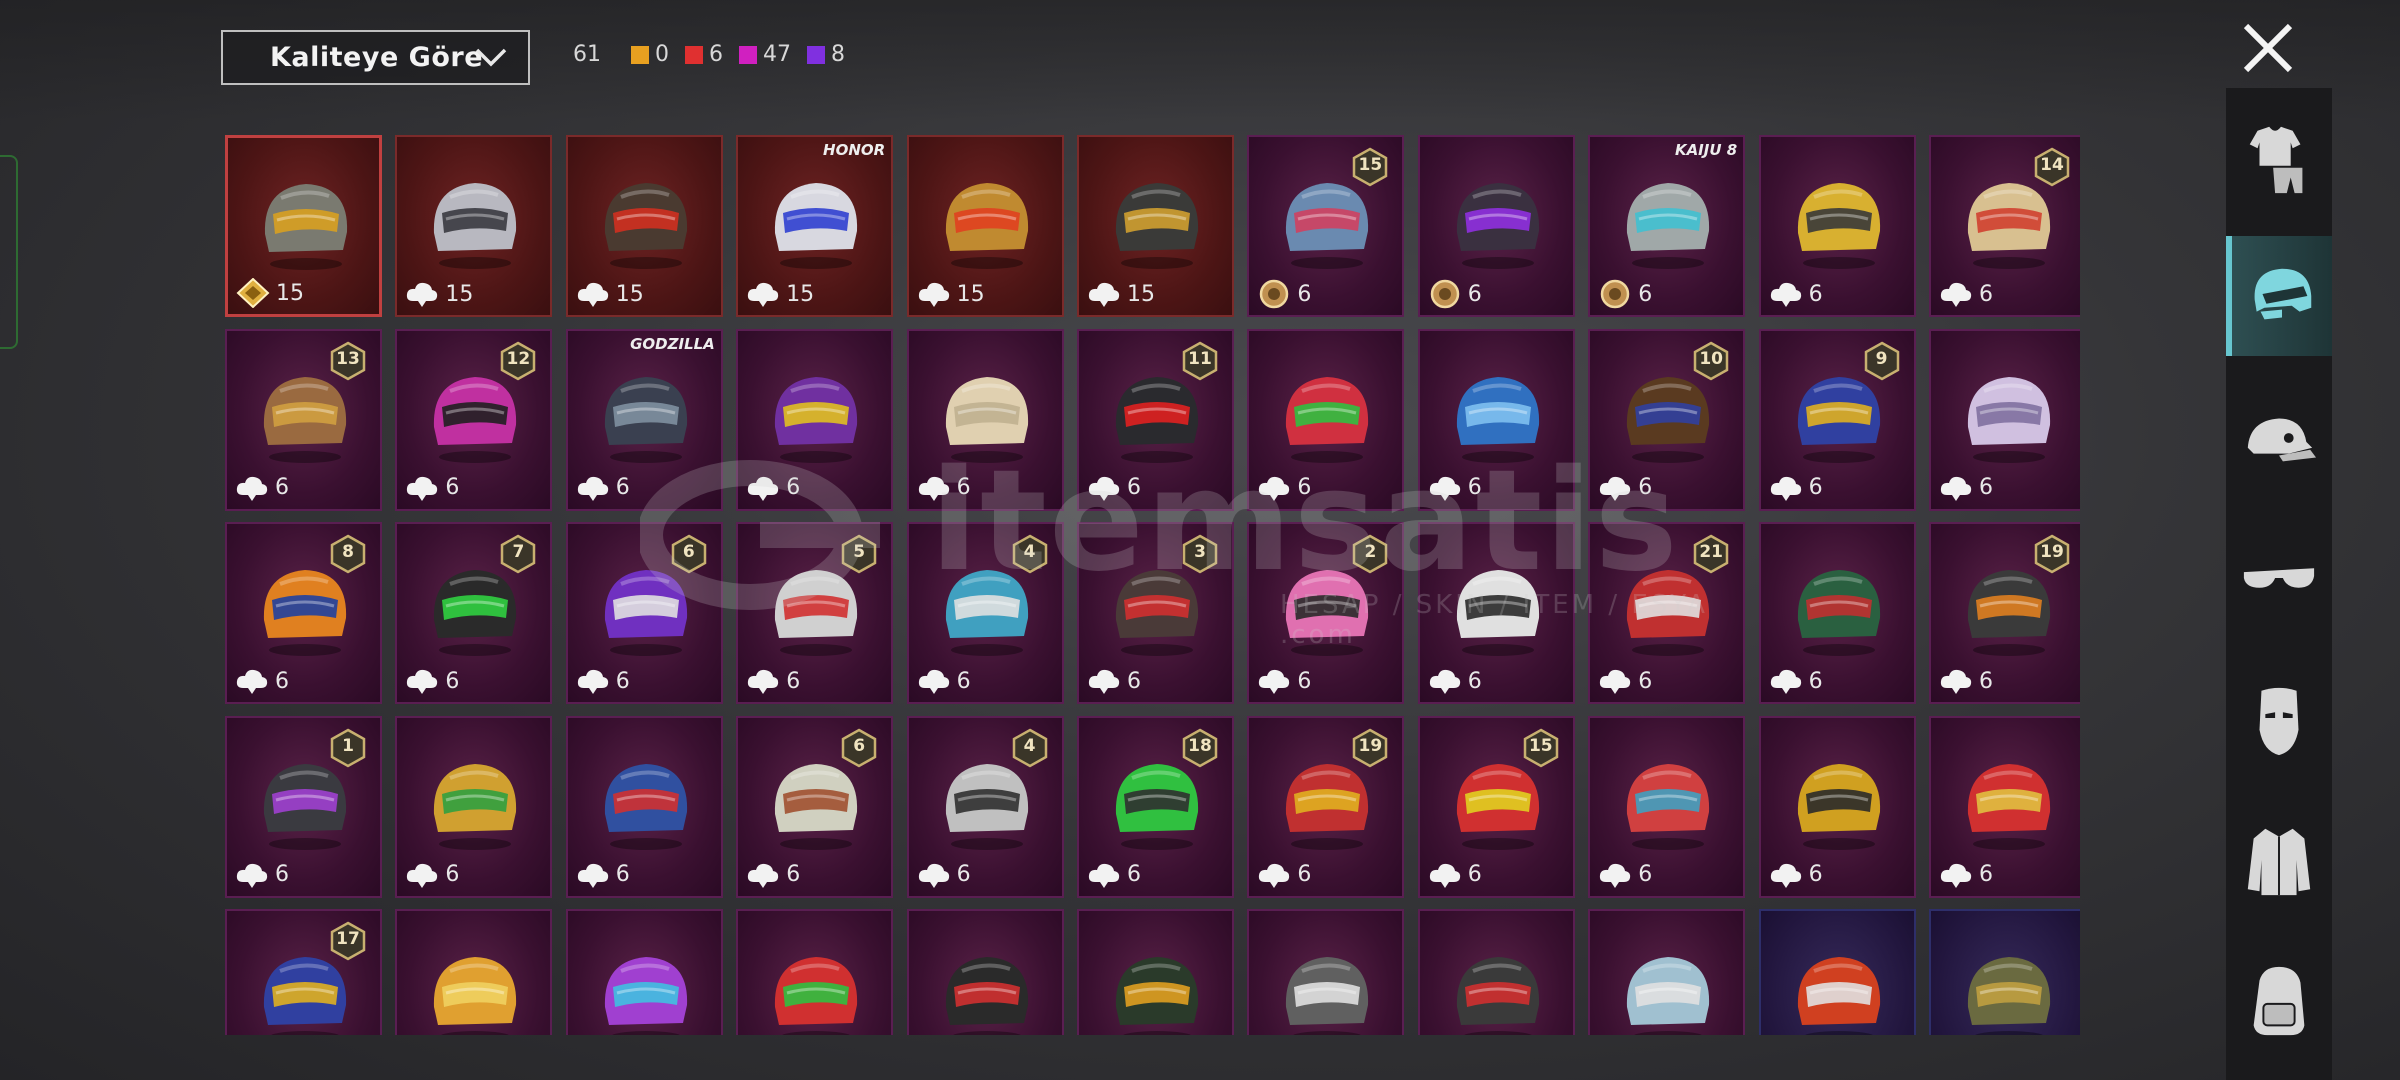 The height and width of the screenshot is (1080, 2400). What do you see at coordinates (1155, 613) in the screenshot?
I see `item-tile: 36` at bounding box center [1155, 613].